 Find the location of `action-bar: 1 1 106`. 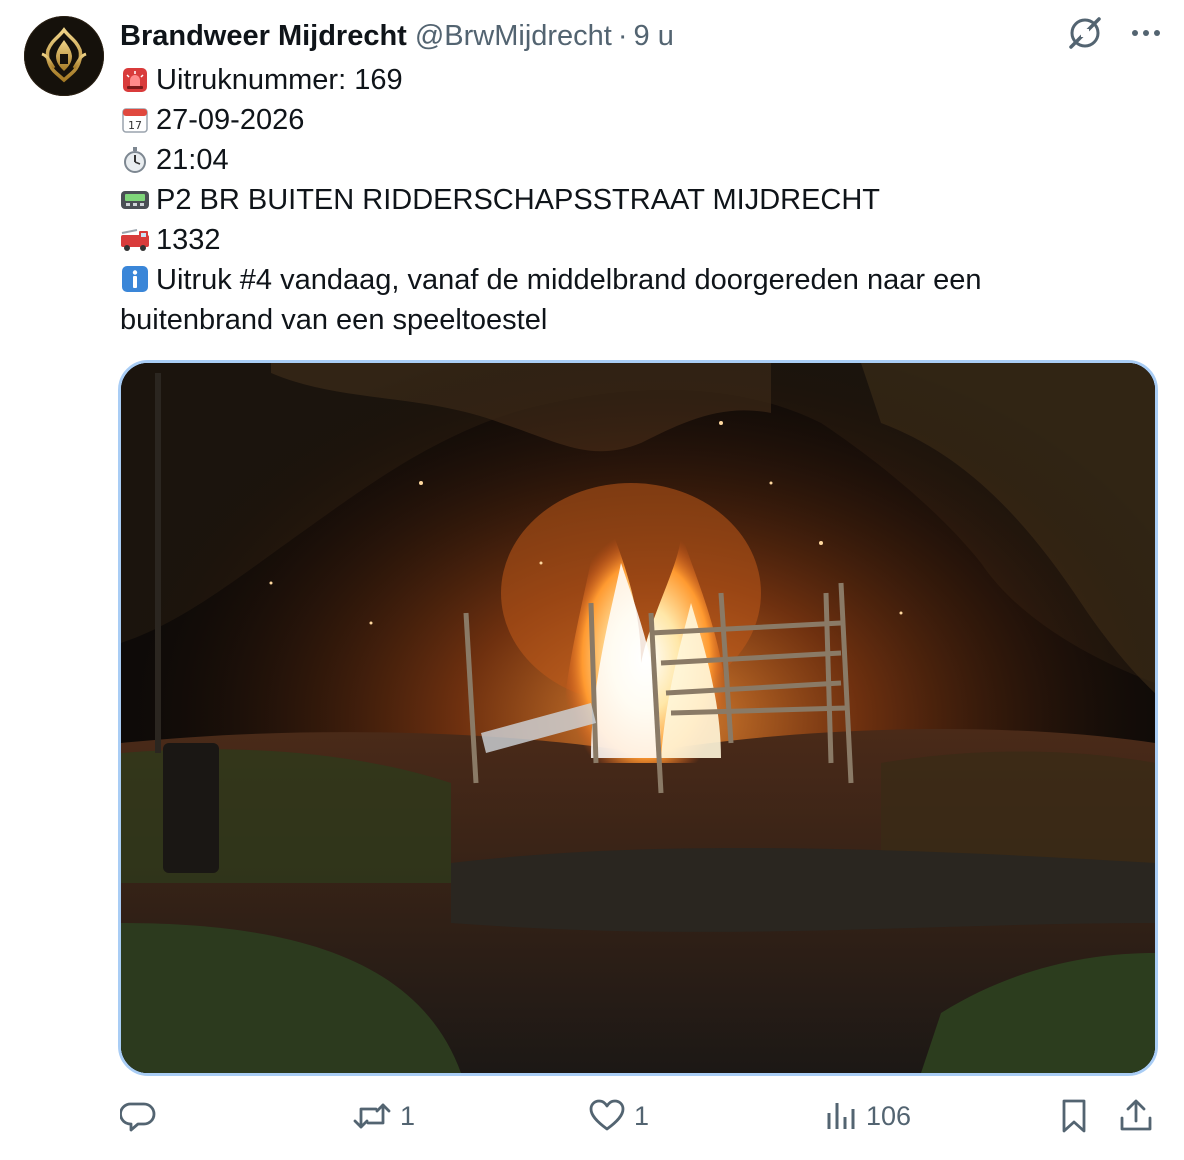

action-bar: 1 1 106 is located at coordinates (592, 1120).